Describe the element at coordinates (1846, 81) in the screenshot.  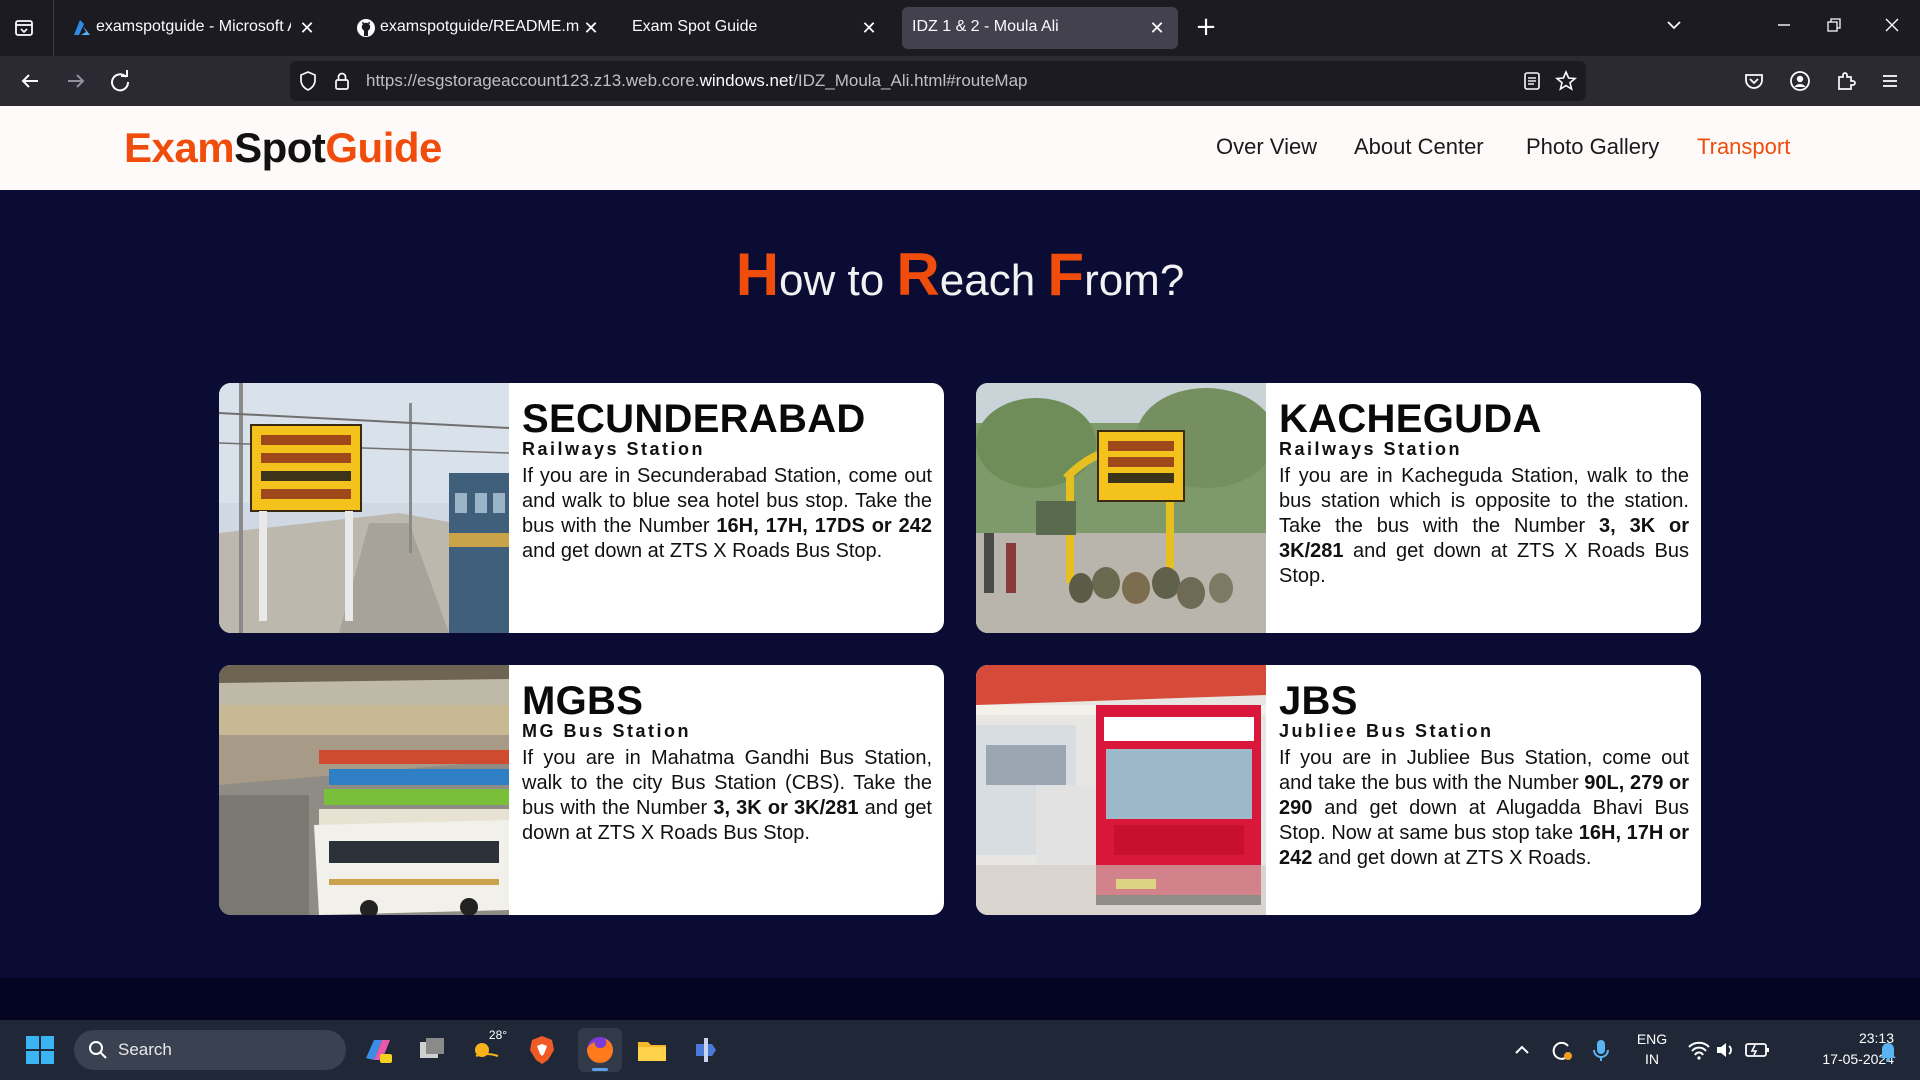
I see `extensions-icon` at that location.